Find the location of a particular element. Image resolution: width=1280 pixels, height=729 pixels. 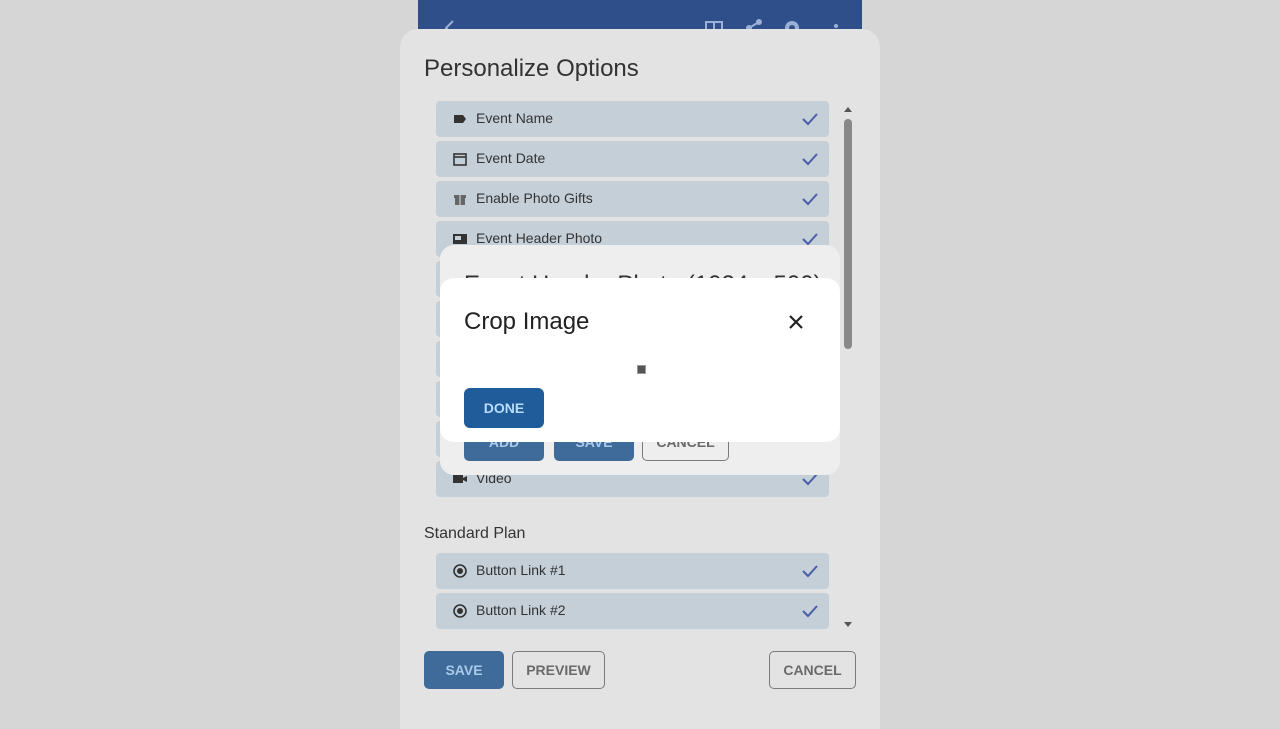

scroll-up-arrow-icon is located at coordinates (848, 109).